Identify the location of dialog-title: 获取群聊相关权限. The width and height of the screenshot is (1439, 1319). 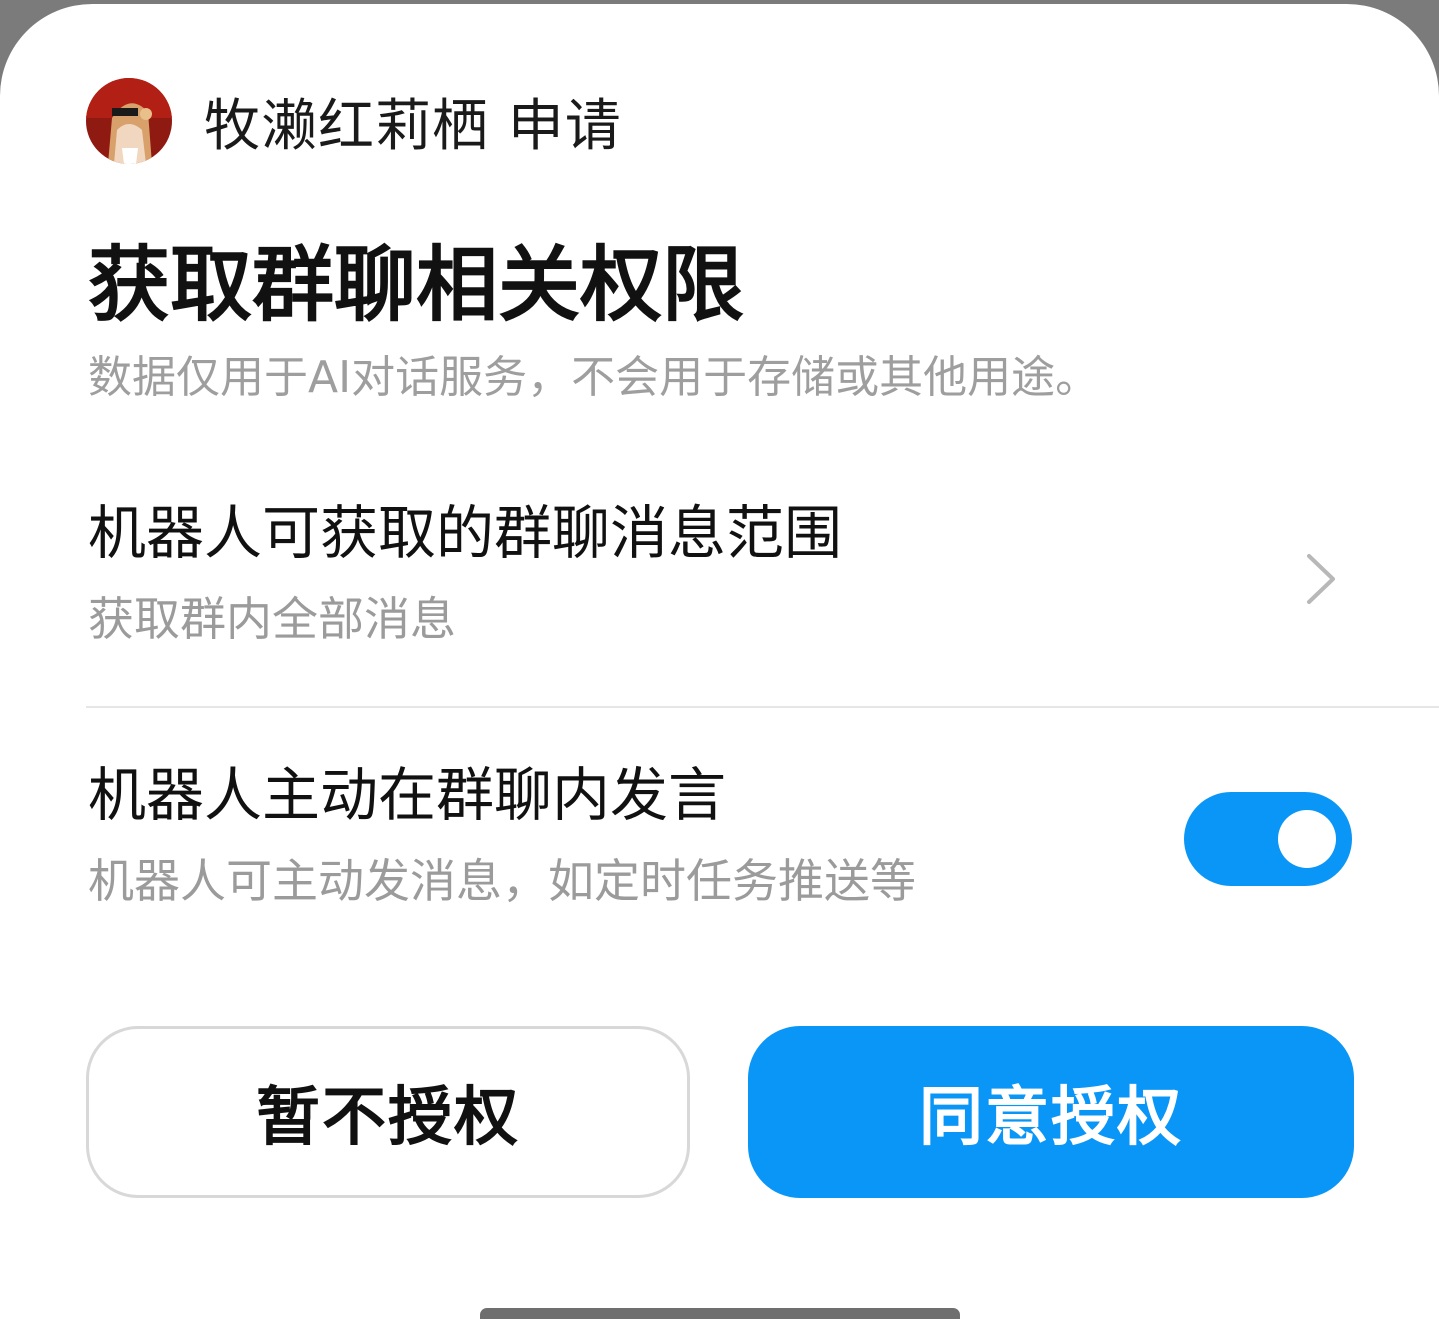
(416, 285).